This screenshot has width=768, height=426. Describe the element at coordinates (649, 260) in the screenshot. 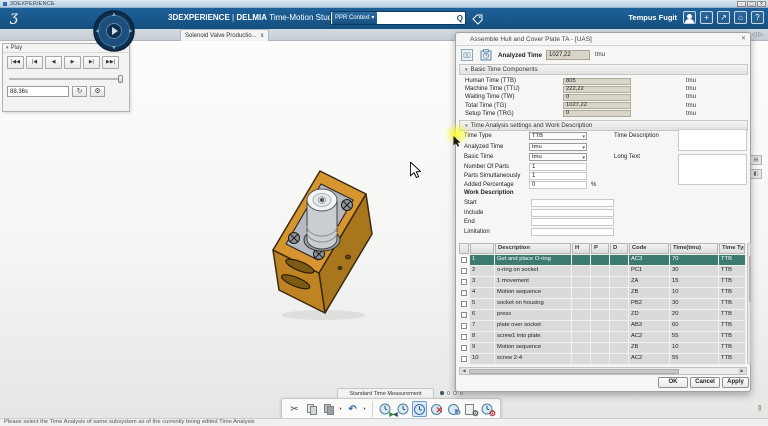

I see `code-cell: AC3` at that location.